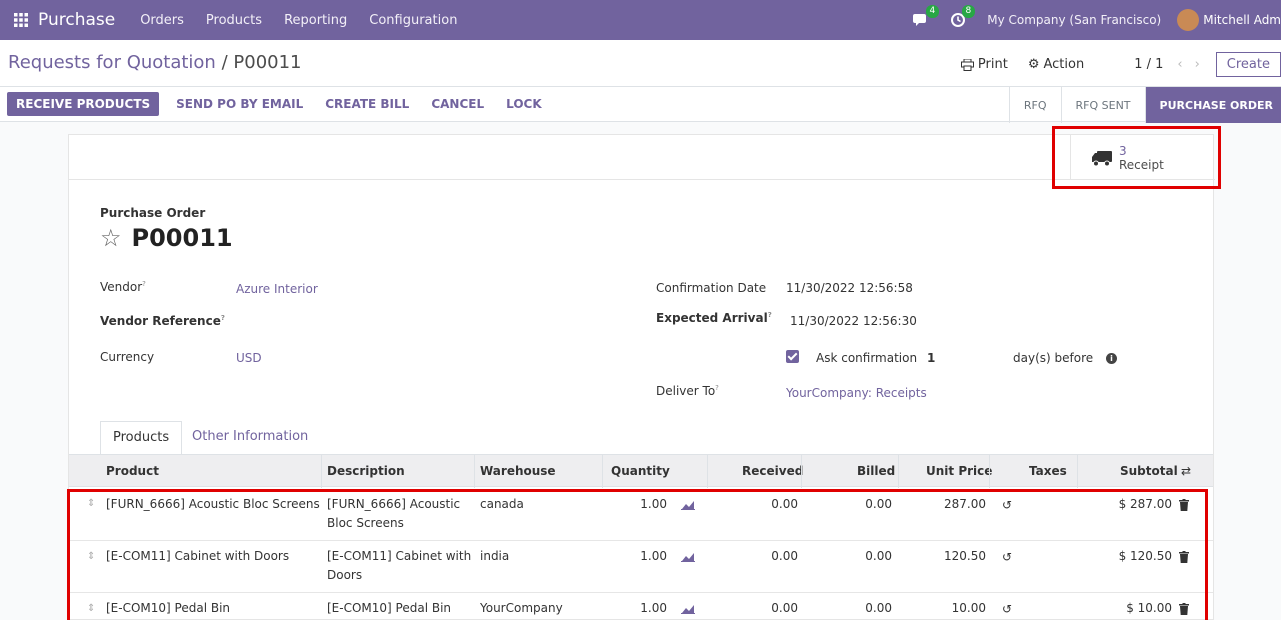  I want to click on pager-value: 1 / 1, so click(1148, 64).